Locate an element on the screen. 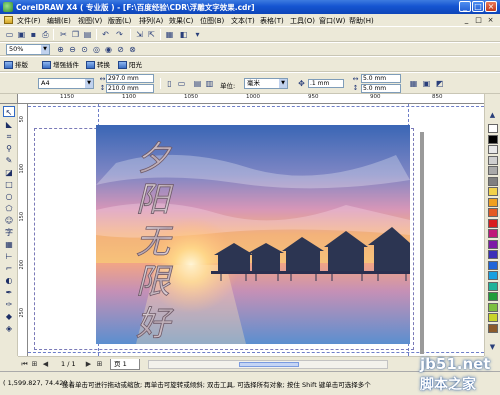 The image size is (500, 395). table-tool-icon: ▦ is located at coordinates (9, 244).